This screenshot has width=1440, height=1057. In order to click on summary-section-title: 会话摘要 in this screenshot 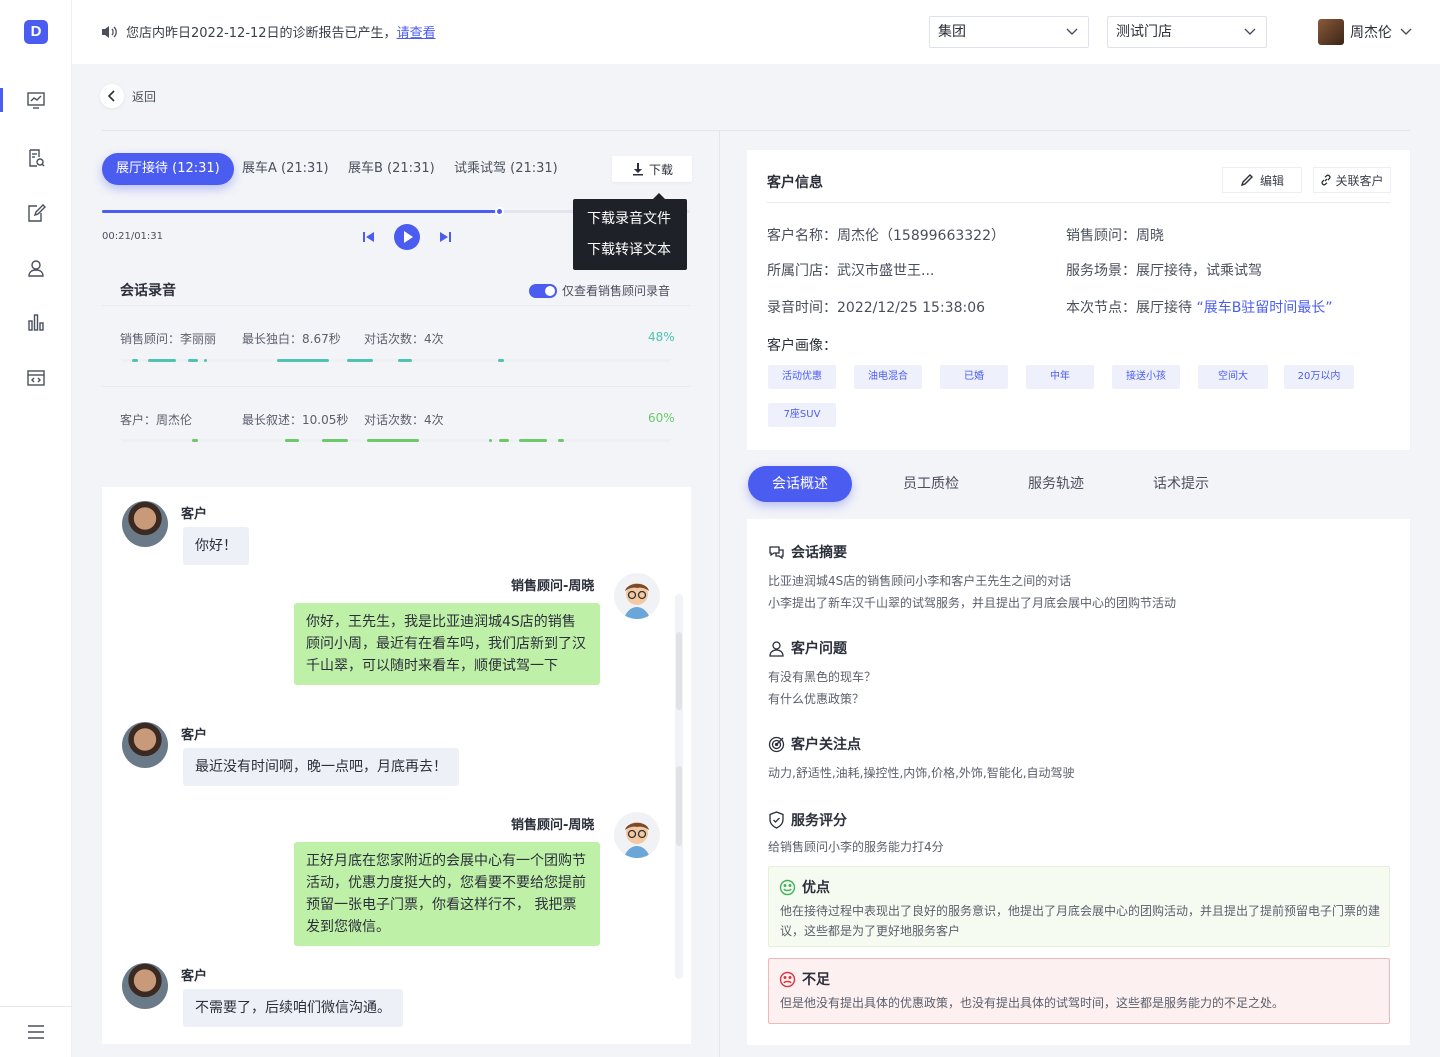, I will do `click(807, 552)`.